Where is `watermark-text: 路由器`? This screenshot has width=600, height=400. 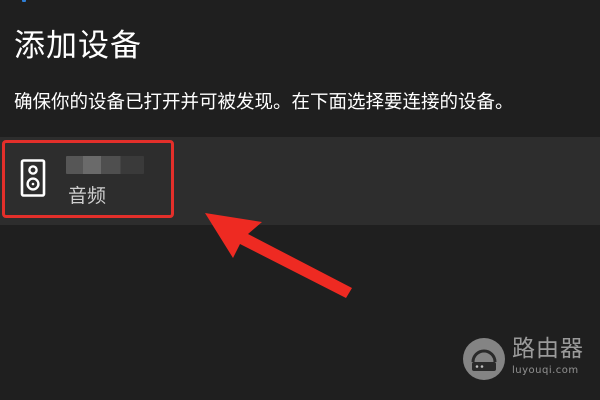
watermark-text: 路由器 is located at coordinates (548, 349).